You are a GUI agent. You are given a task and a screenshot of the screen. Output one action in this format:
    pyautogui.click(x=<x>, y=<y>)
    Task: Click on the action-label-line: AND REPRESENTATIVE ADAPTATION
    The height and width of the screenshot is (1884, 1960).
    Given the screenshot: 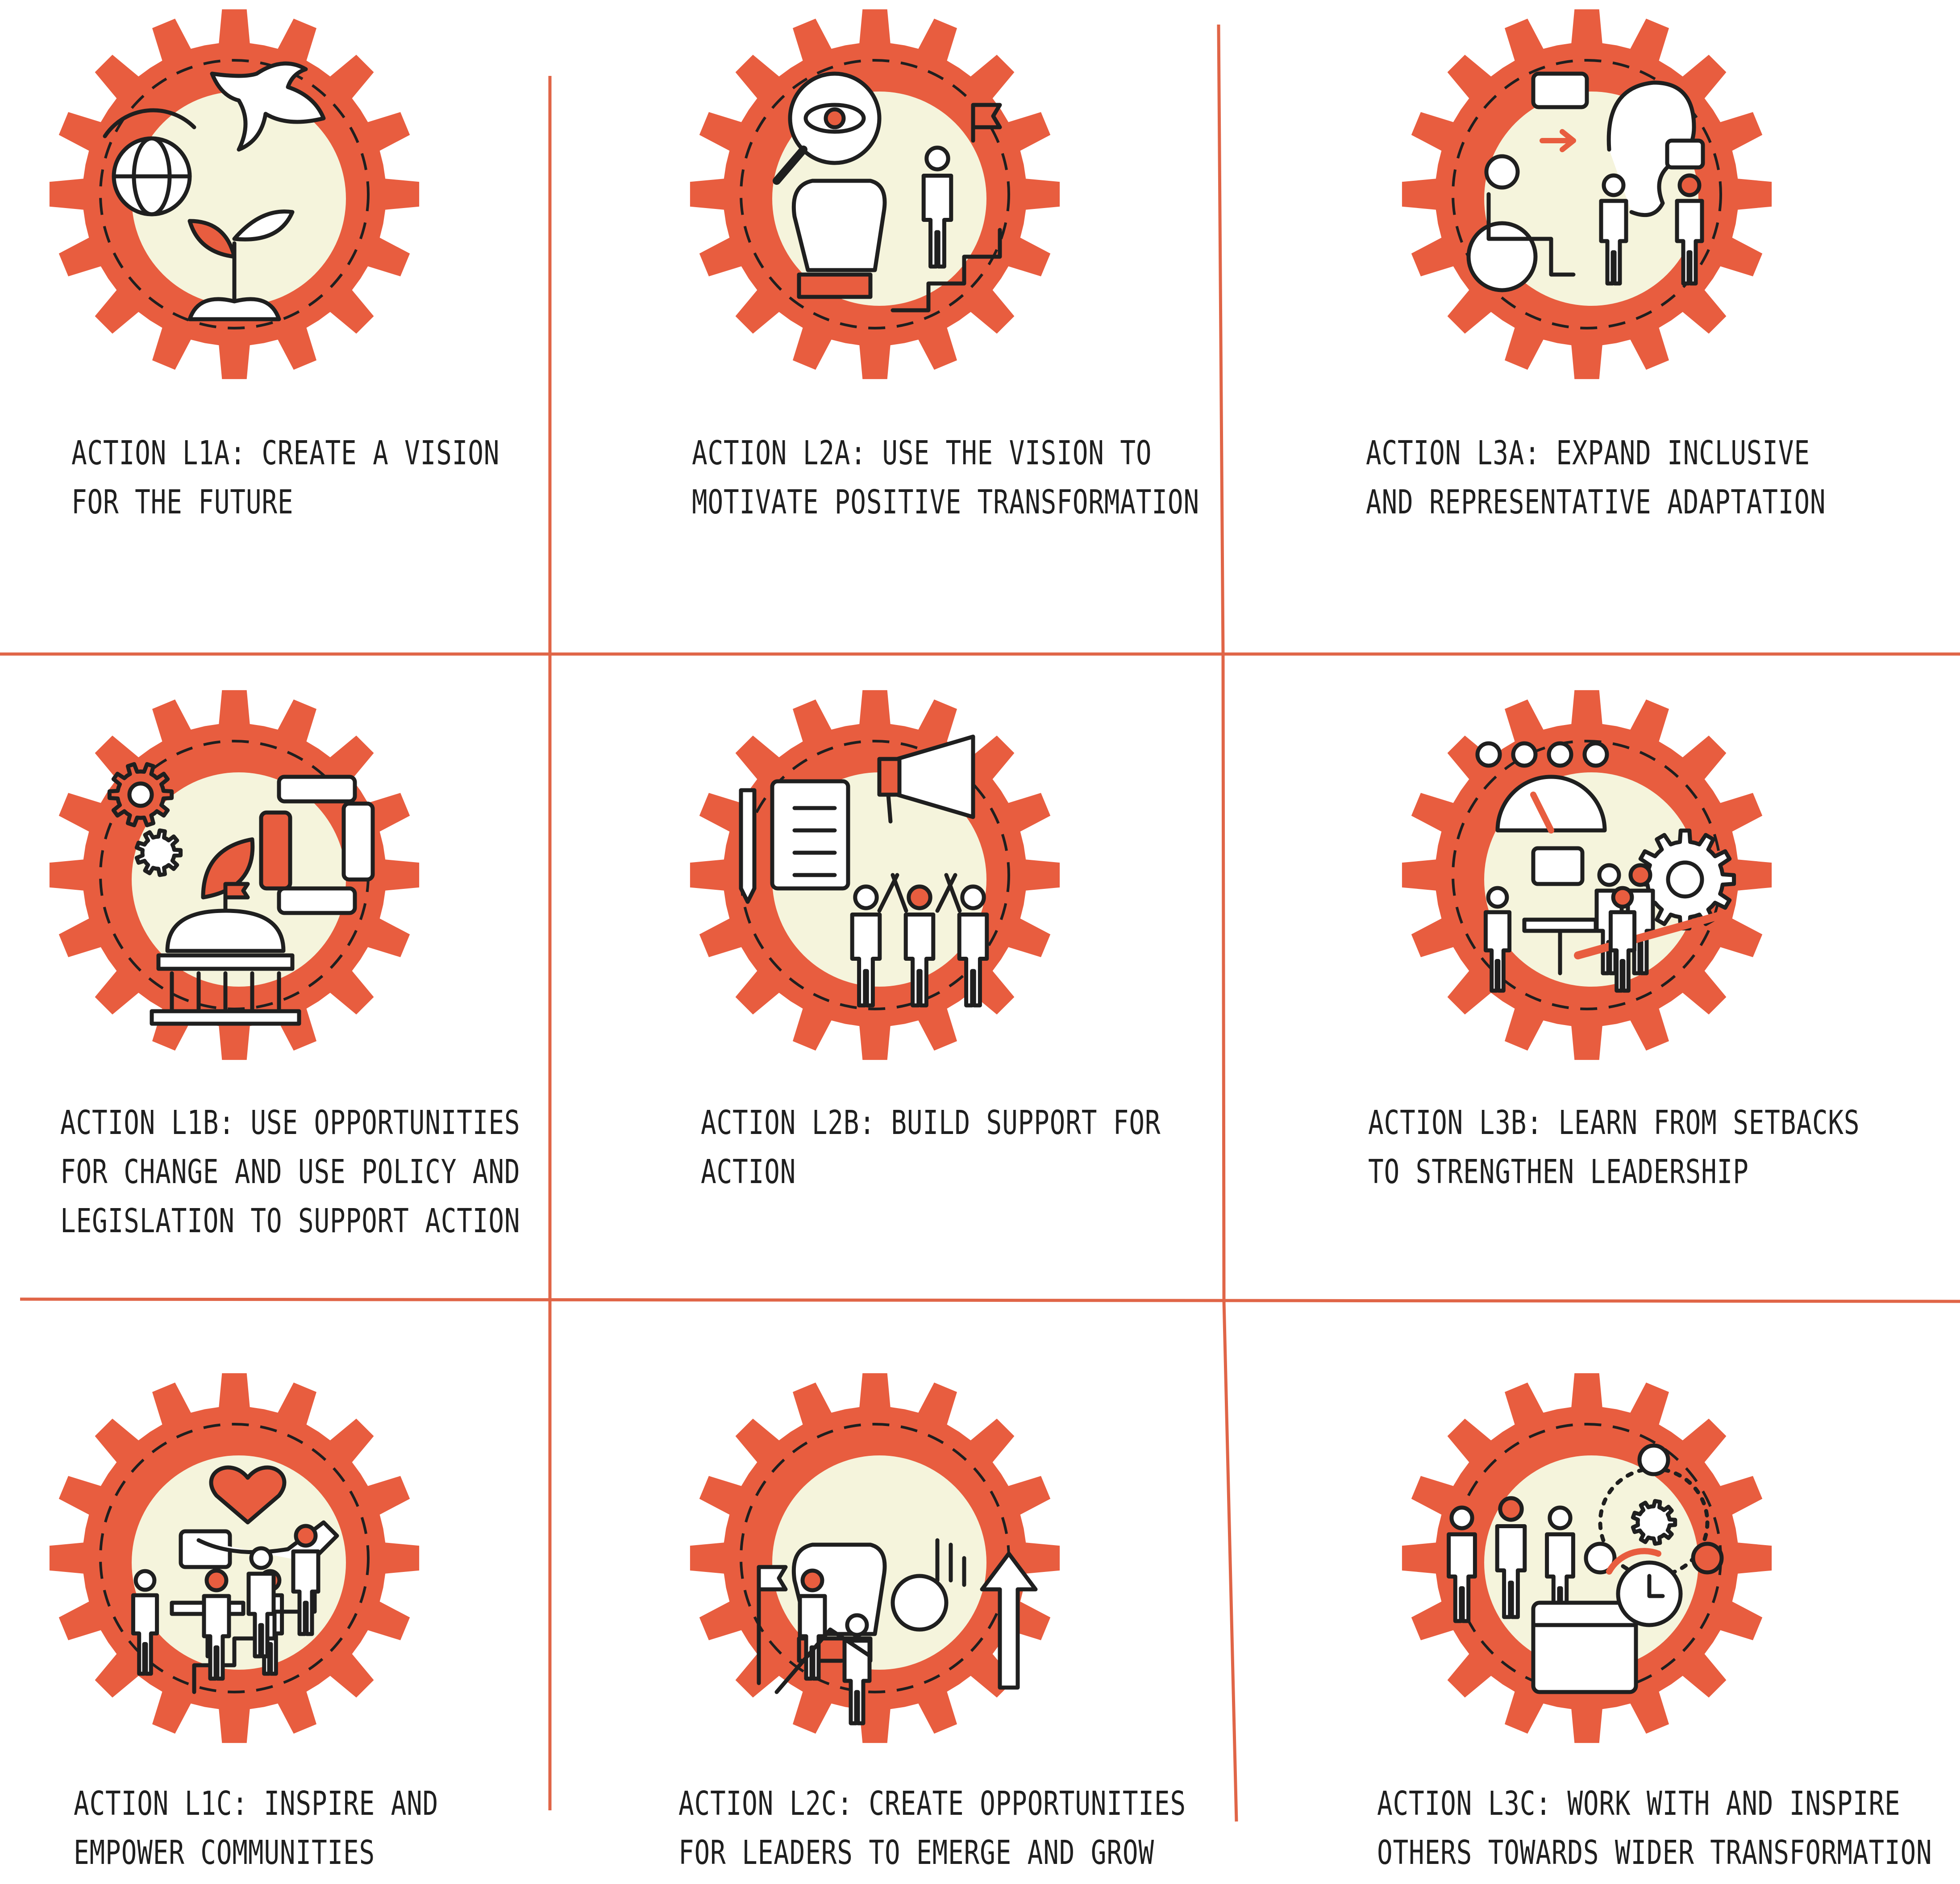 What is the action you would take?
    pyautogui.click(x=1596, y=502)
    